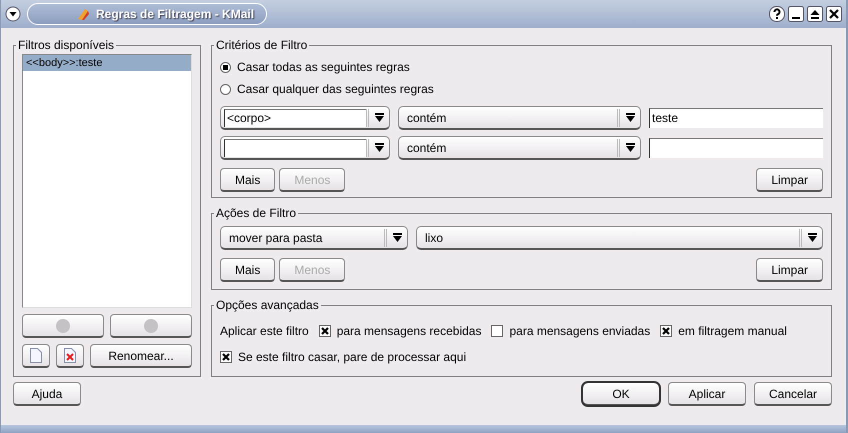 The width and height of the screenshot is (848, 433). Describe the element at coordinates (107, 63) in the screenshot. I see `filter-list-item: <<body>>:teste` at that location.